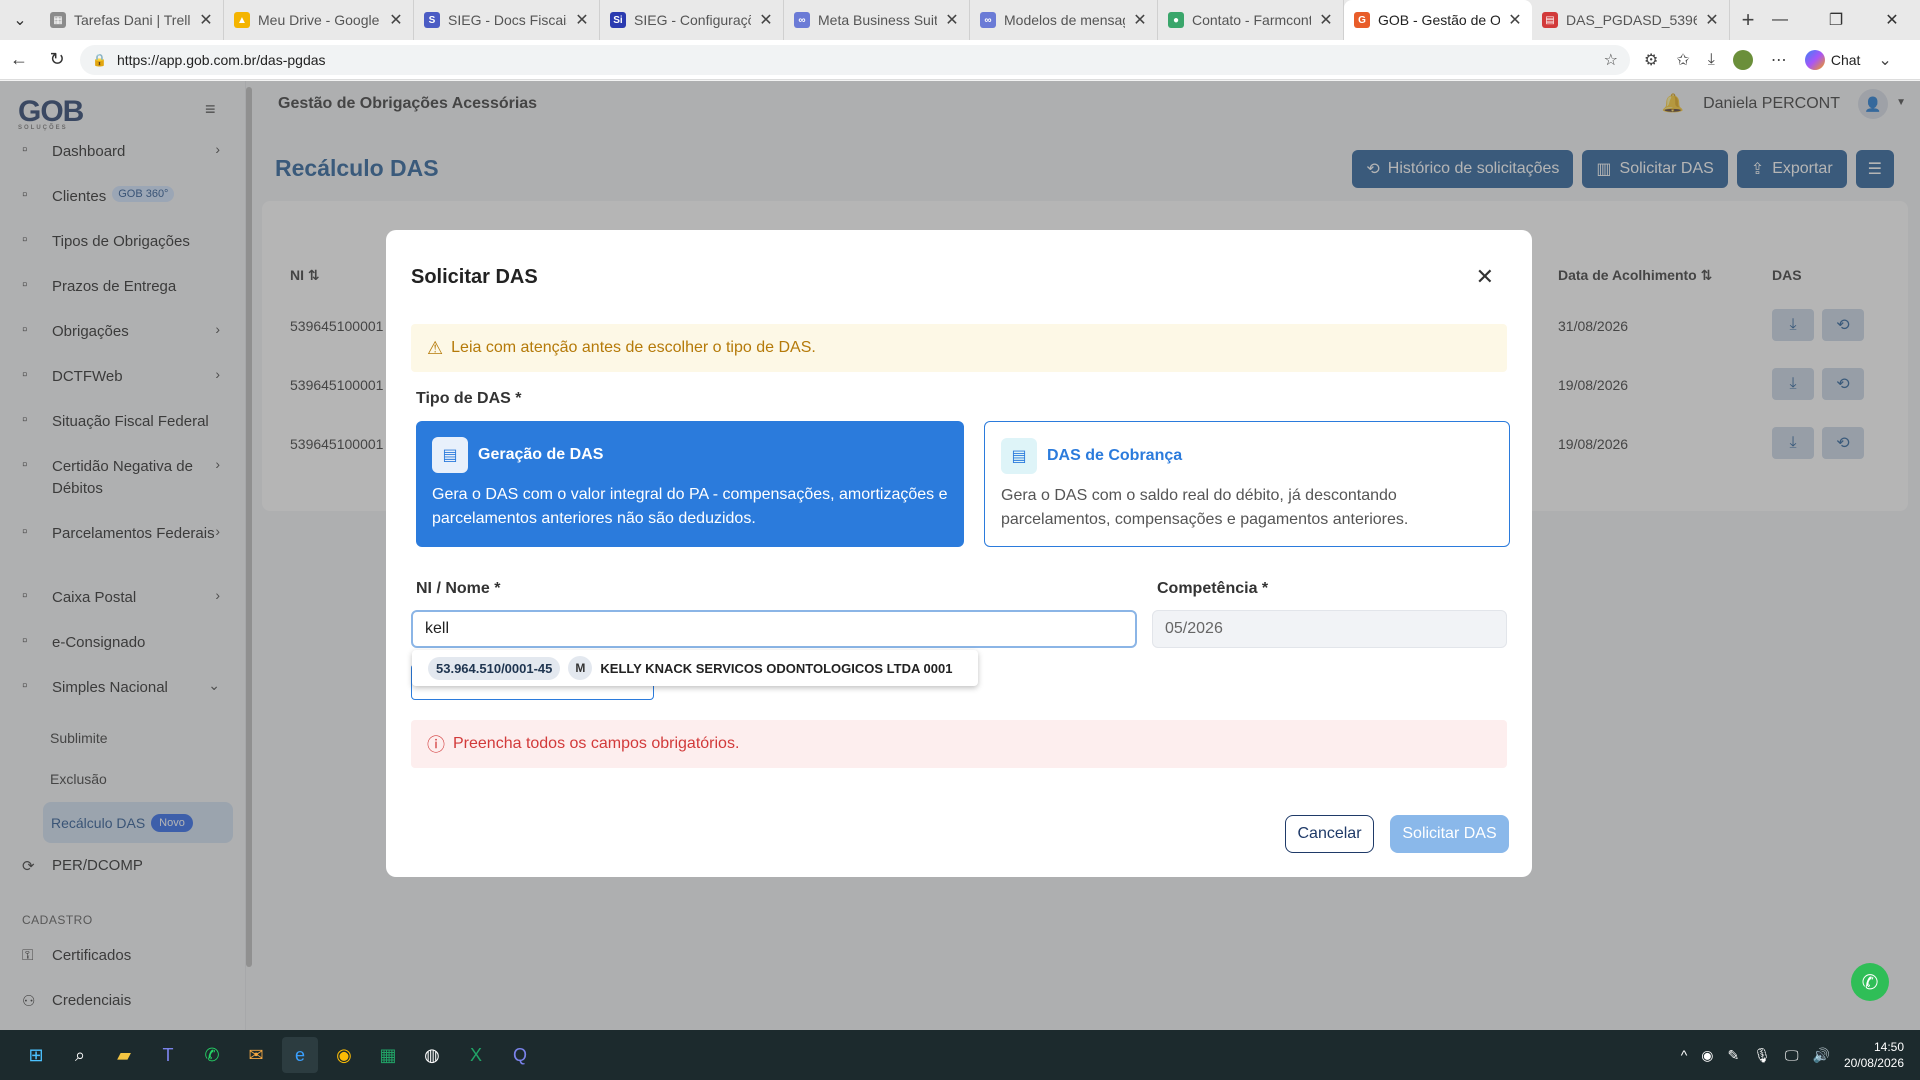 The image size is (1920, 1080). I want to click on favorites-icon: ✩, so click(1682, 60).